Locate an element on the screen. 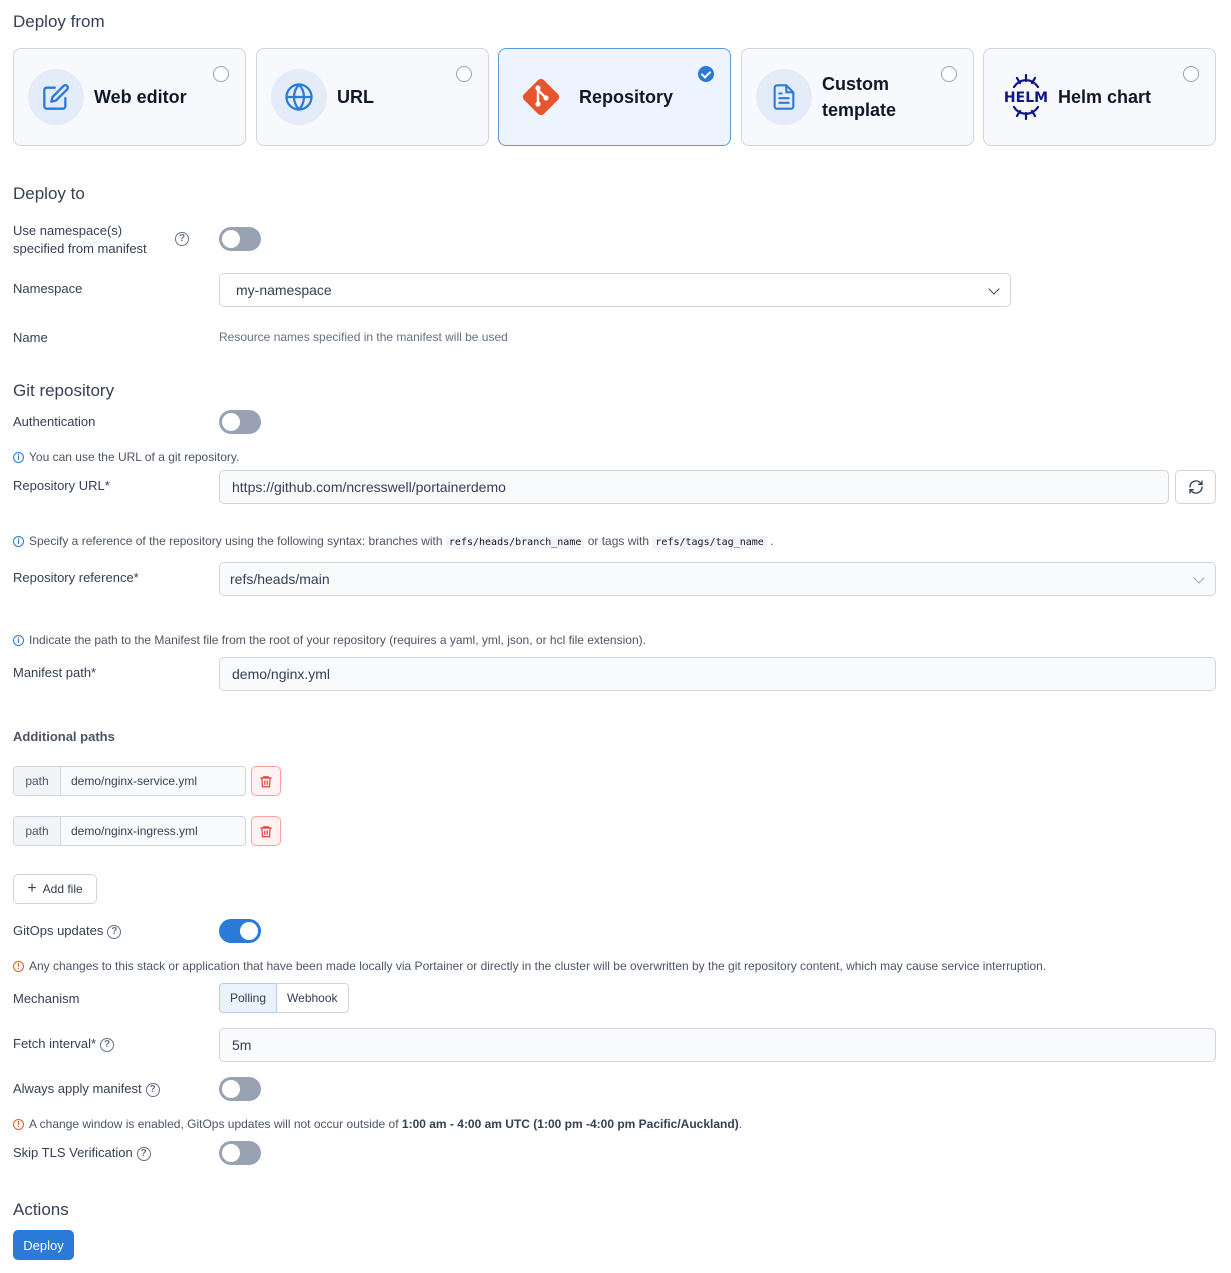 This screenshot has height=1273, width=1231. option-label: Helm chart is located at coordinates (1105, 97).